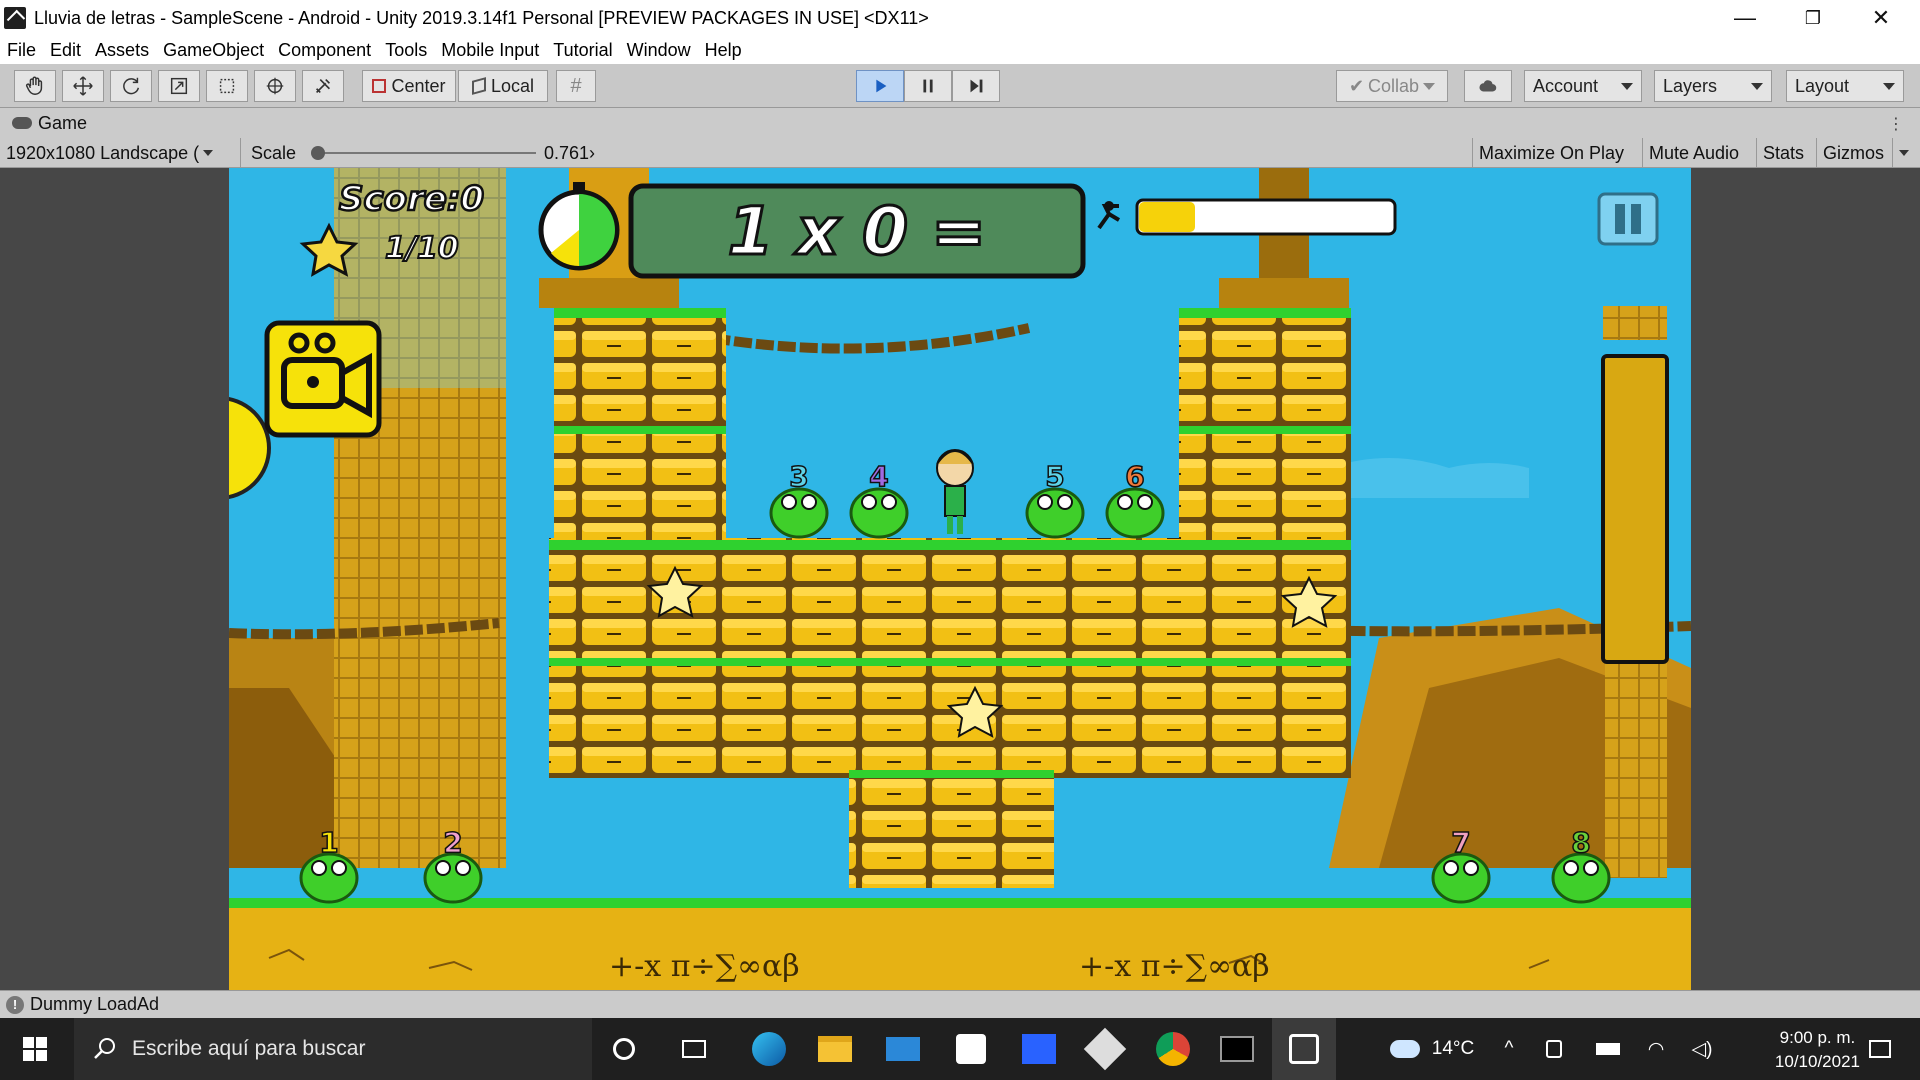 The height and width of the screenshot is (1080, 1920). I want to click on collab-label: Collab, so click(1394, 85).